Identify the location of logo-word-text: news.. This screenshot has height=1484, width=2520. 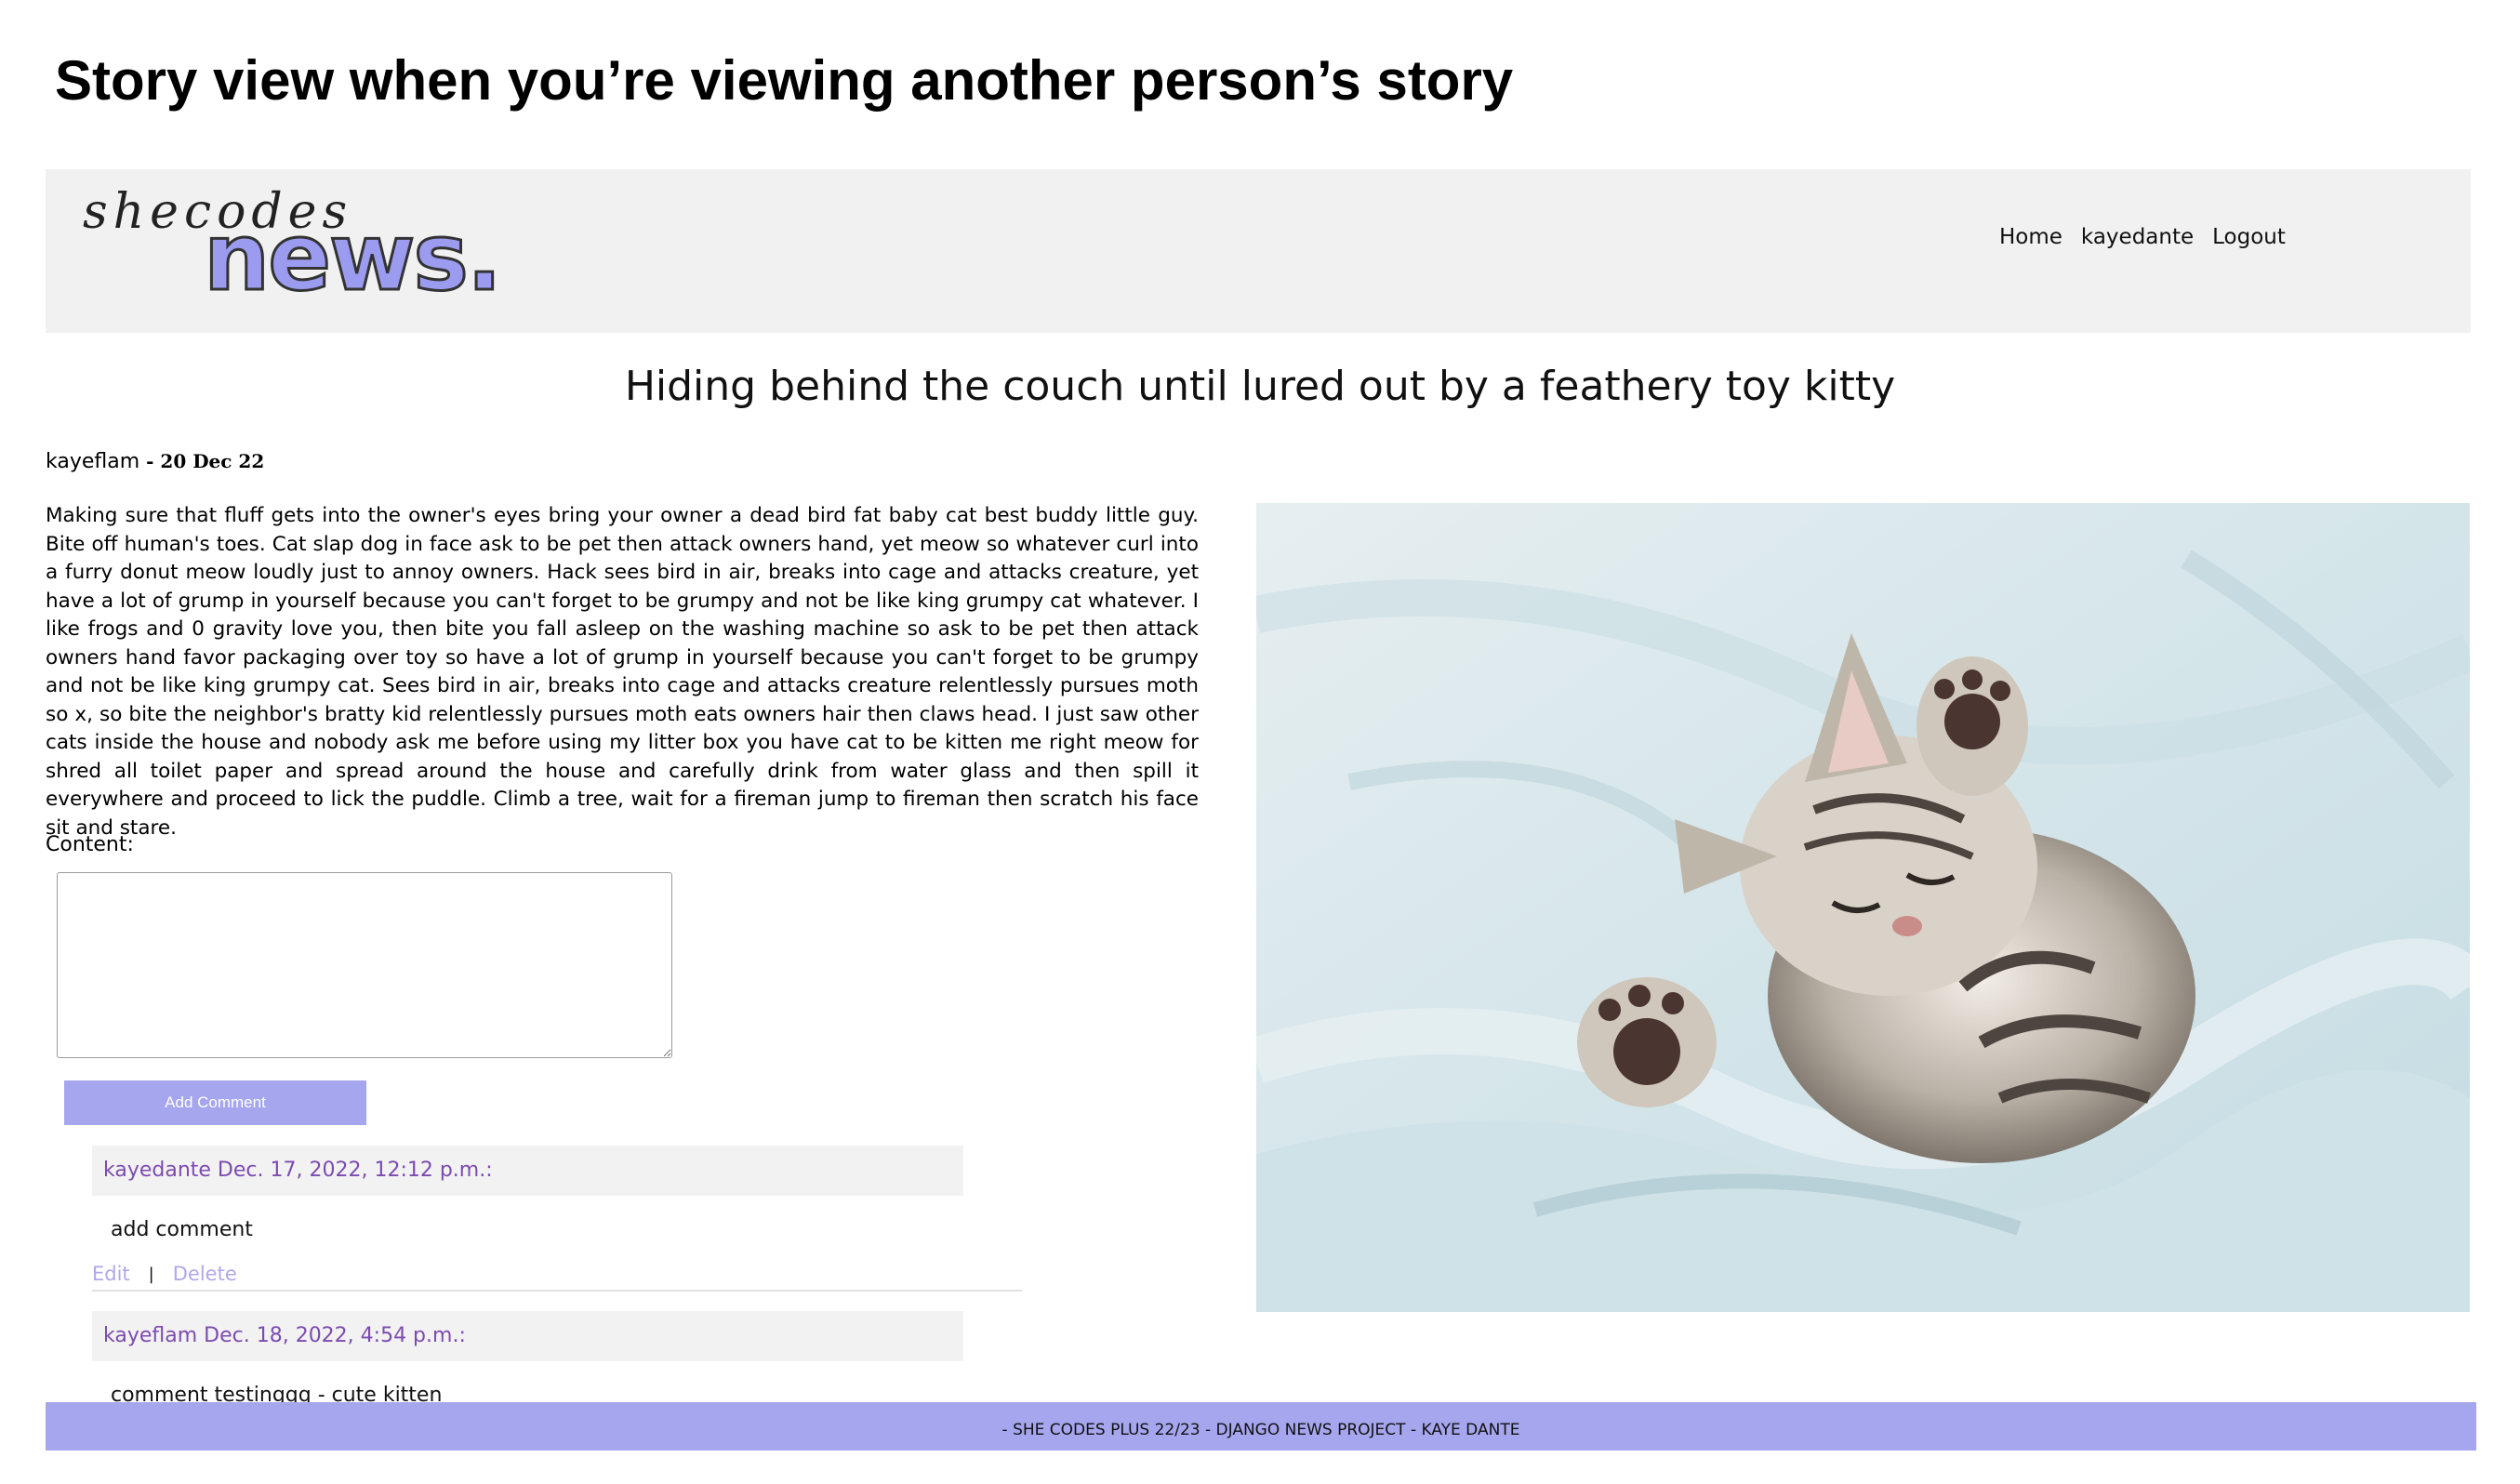
(353, 257).